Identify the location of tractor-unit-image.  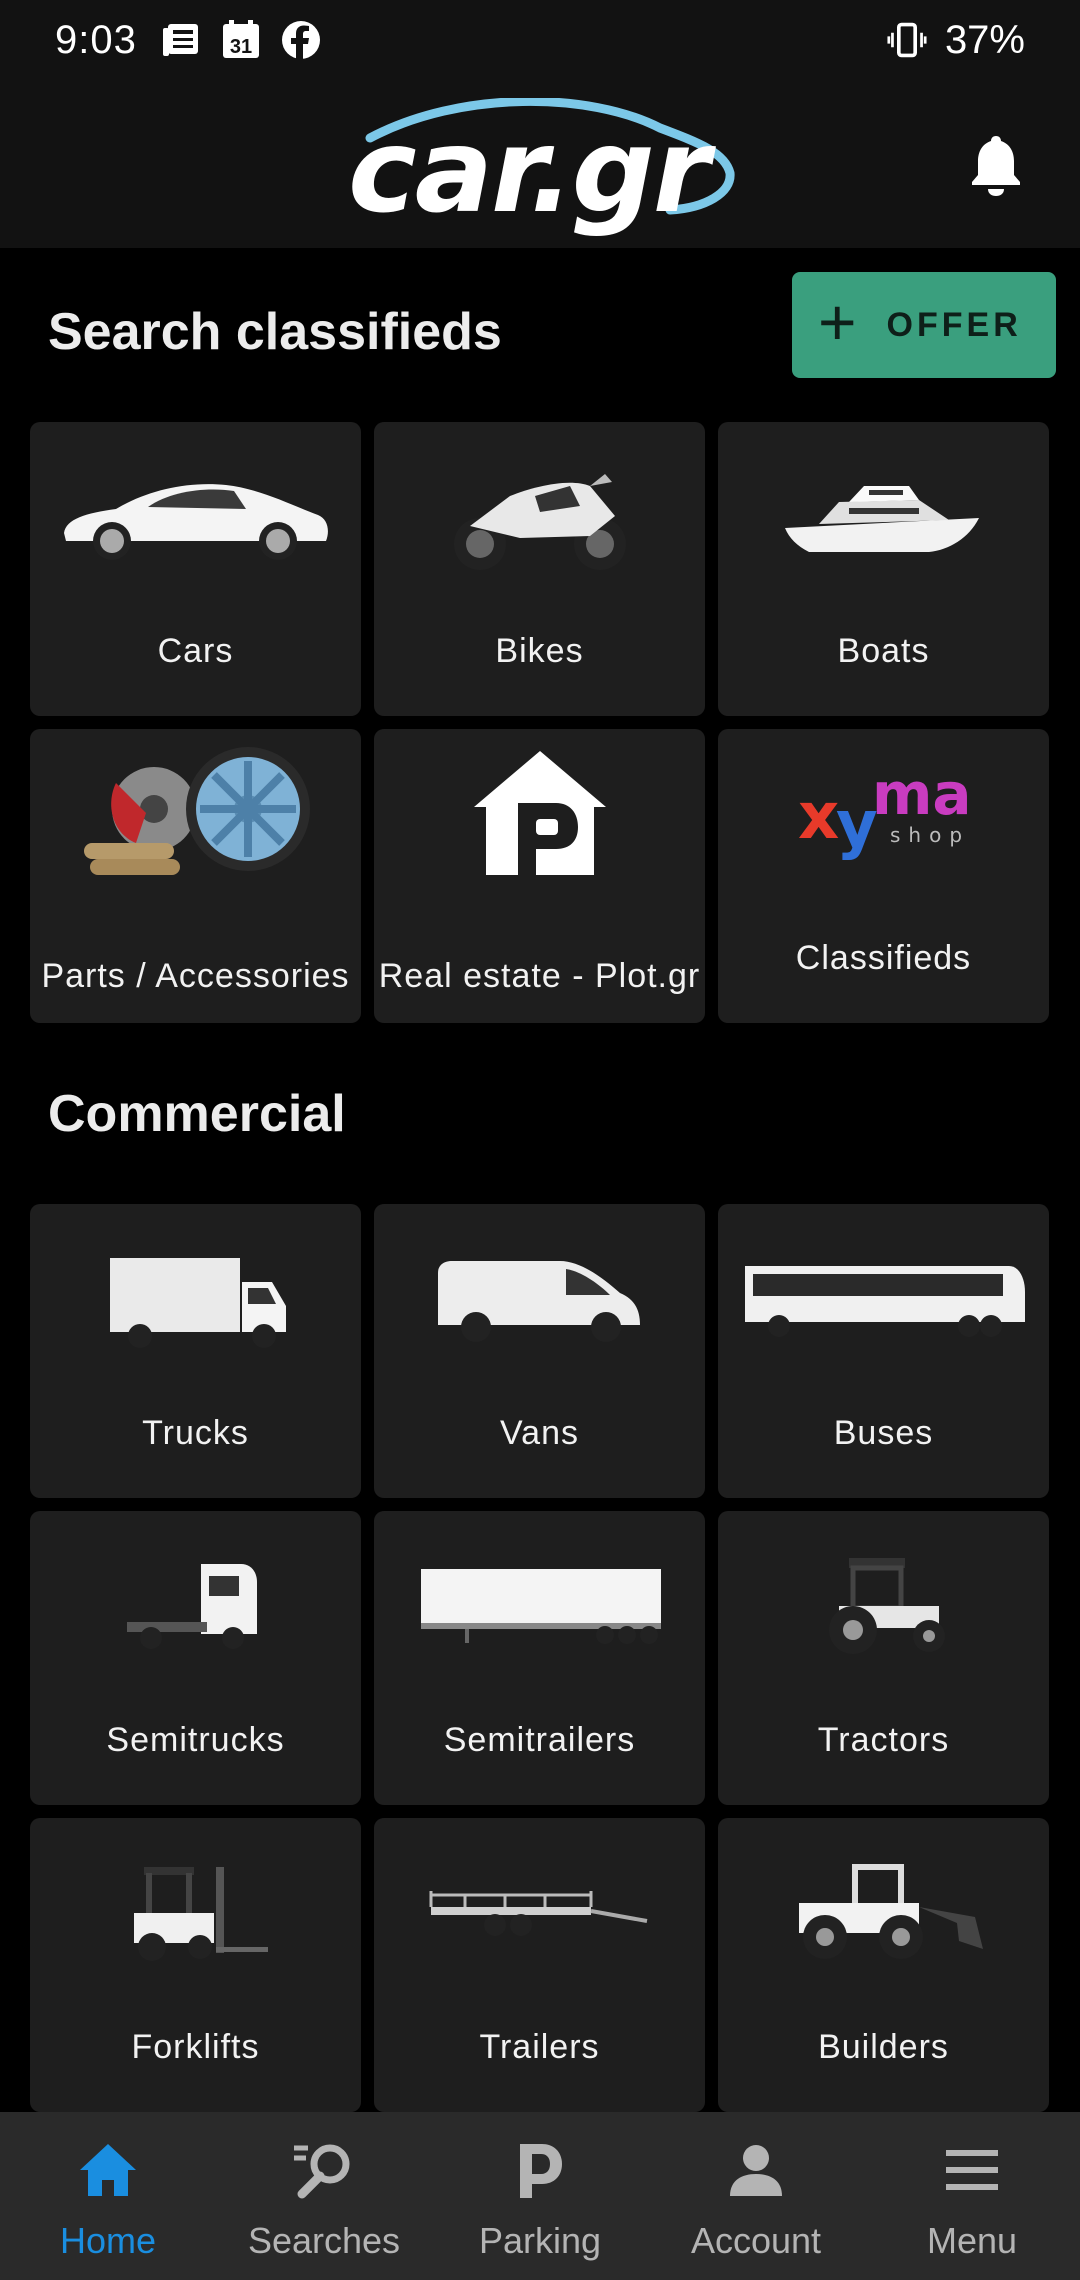
(195, 1605).